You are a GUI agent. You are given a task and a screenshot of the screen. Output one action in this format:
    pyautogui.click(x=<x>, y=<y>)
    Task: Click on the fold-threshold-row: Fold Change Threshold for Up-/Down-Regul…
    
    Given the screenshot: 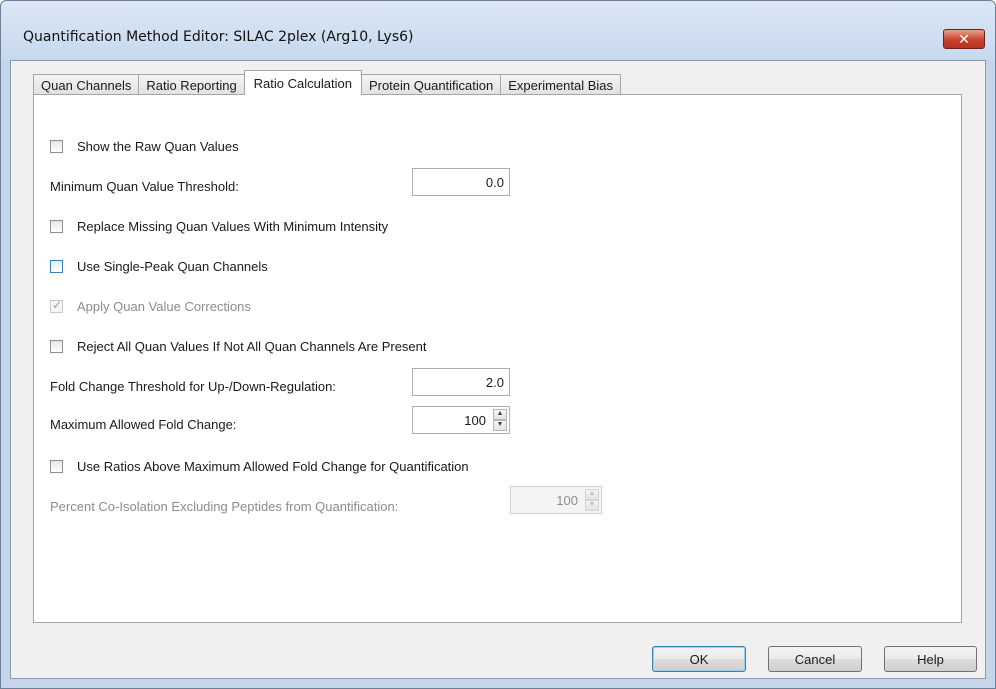 What is the action you would take?
    pyautogui.click(x=193, y=386)
    